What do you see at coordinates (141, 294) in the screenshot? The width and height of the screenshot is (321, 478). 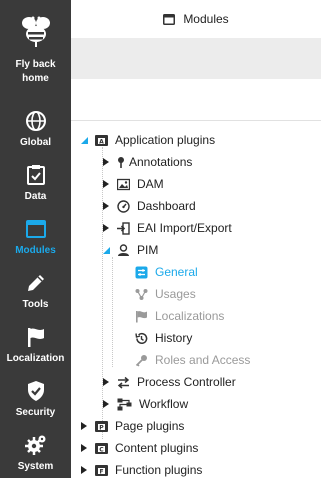 I see `share-nodes-icon` at bounding box center [141, 294].